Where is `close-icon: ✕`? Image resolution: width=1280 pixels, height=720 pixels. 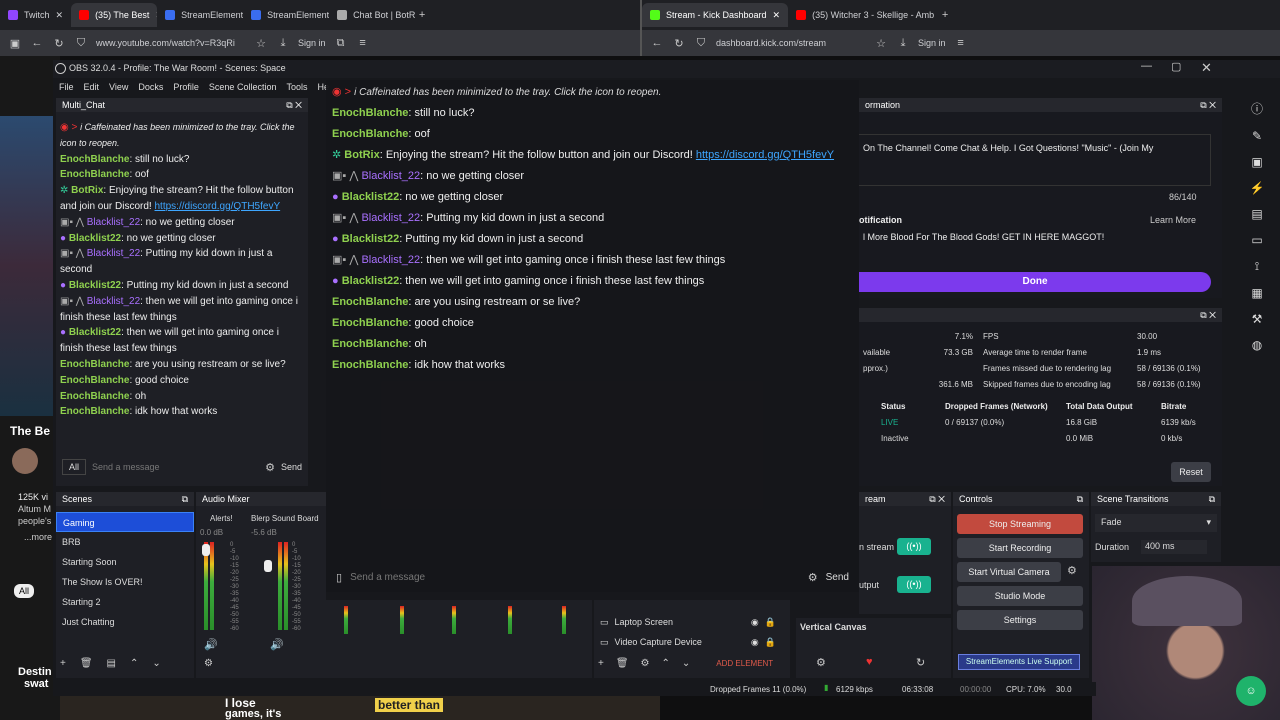 close-icon: ✕ is located at coordinates (1206, 68).